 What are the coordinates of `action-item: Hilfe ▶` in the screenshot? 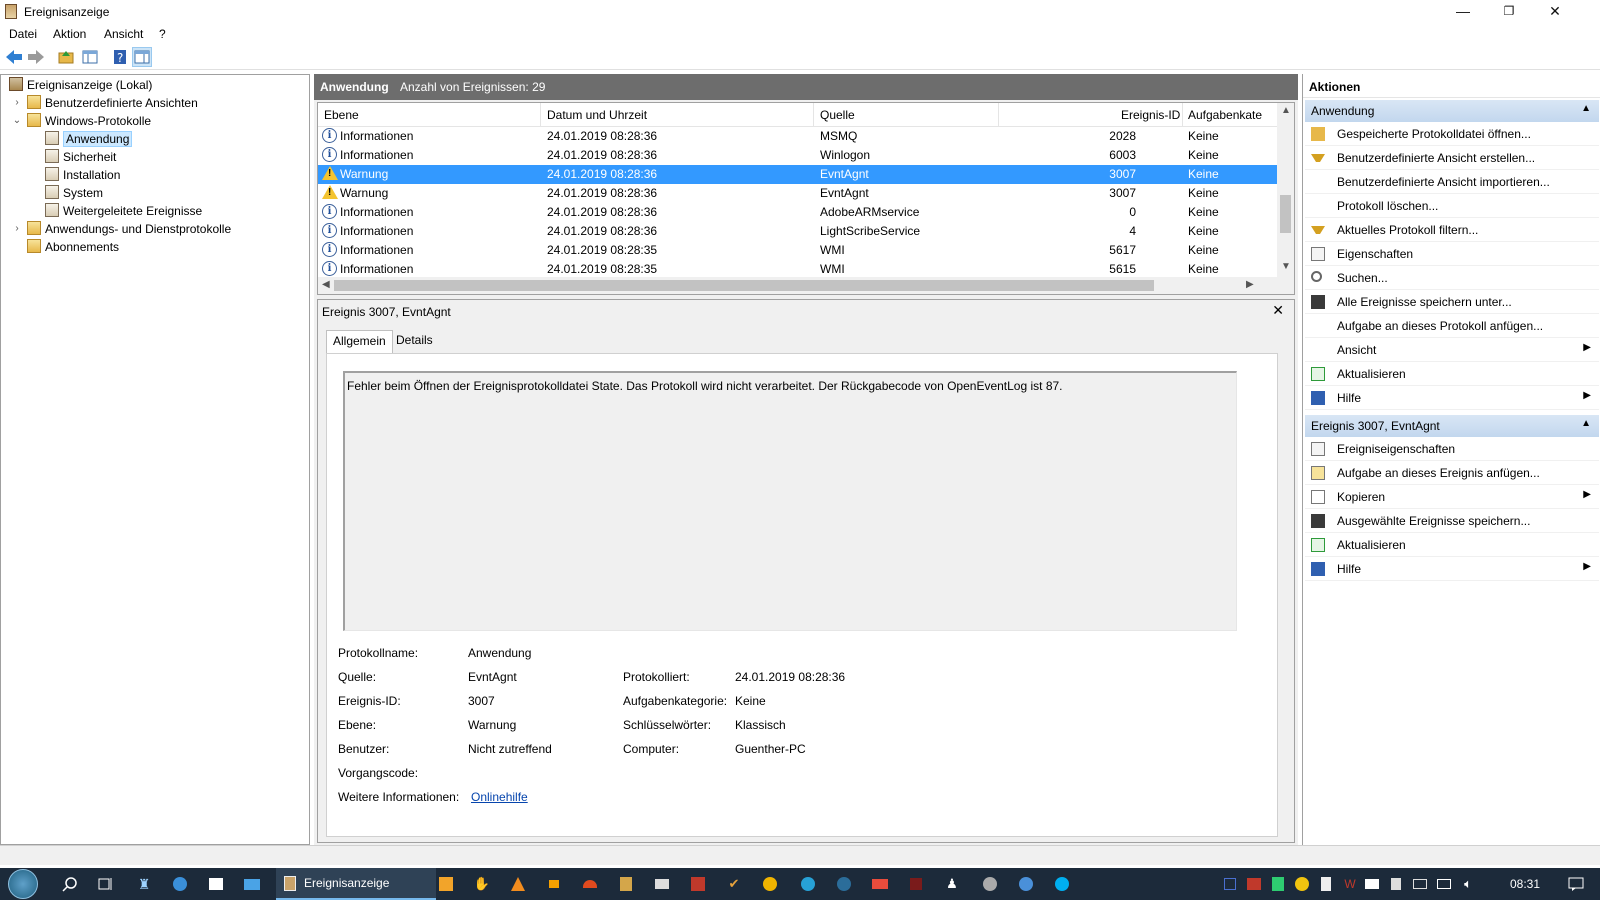 It's located at (1452, 398).